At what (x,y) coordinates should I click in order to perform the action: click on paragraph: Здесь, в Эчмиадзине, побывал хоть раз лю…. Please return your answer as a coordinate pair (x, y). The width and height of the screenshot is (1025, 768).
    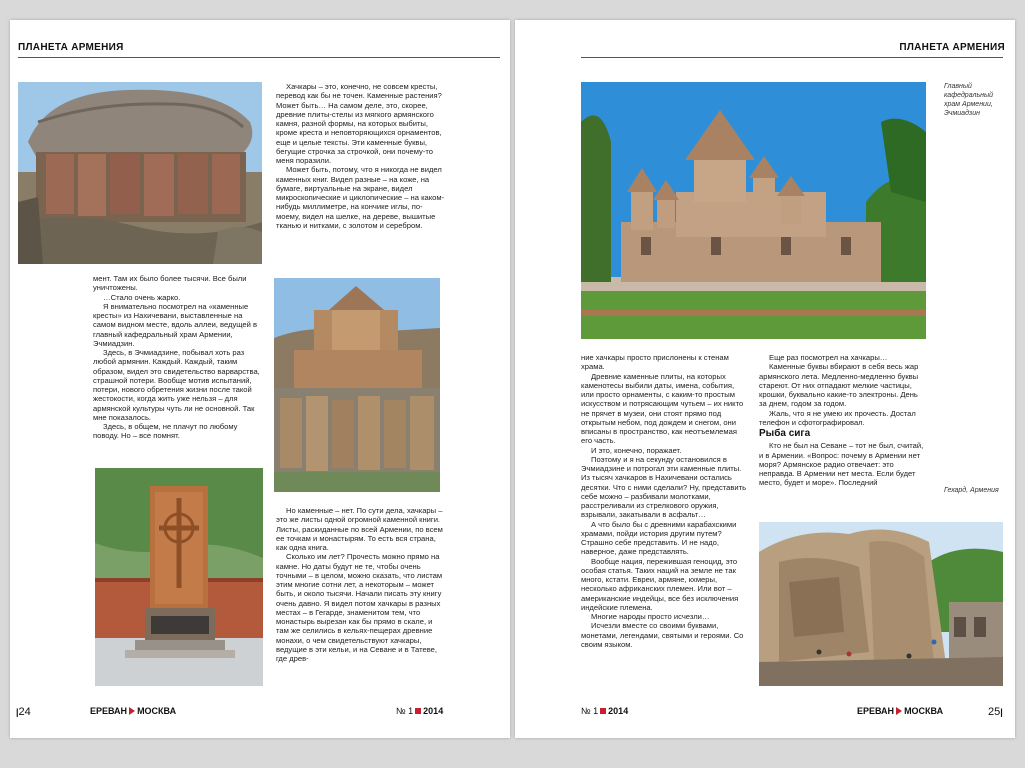
    Looking at the image, I should click on (176, 385).